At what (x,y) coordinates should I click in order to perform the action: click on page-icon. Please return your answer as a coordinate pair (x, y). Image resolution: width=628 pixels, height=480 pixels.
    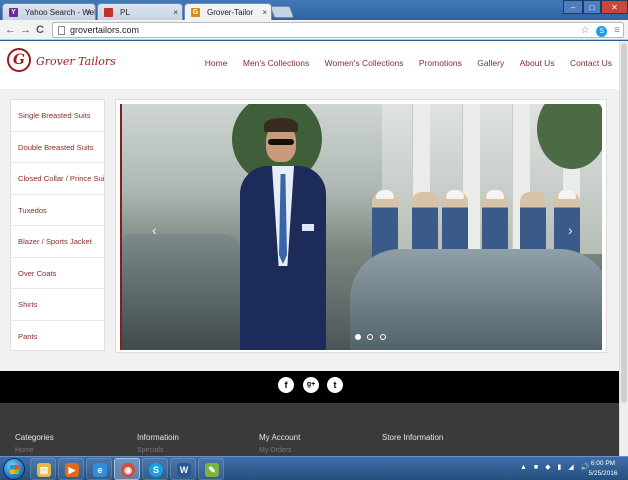
    Looking at the image, I should click on (61, 30).